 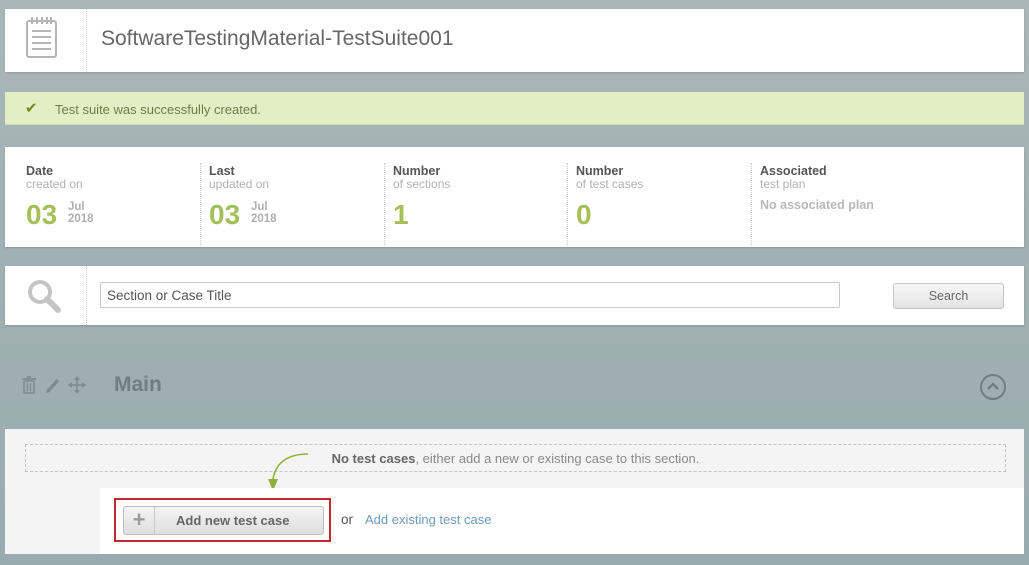 I want to click on search-input, so click(x=470, y=295).